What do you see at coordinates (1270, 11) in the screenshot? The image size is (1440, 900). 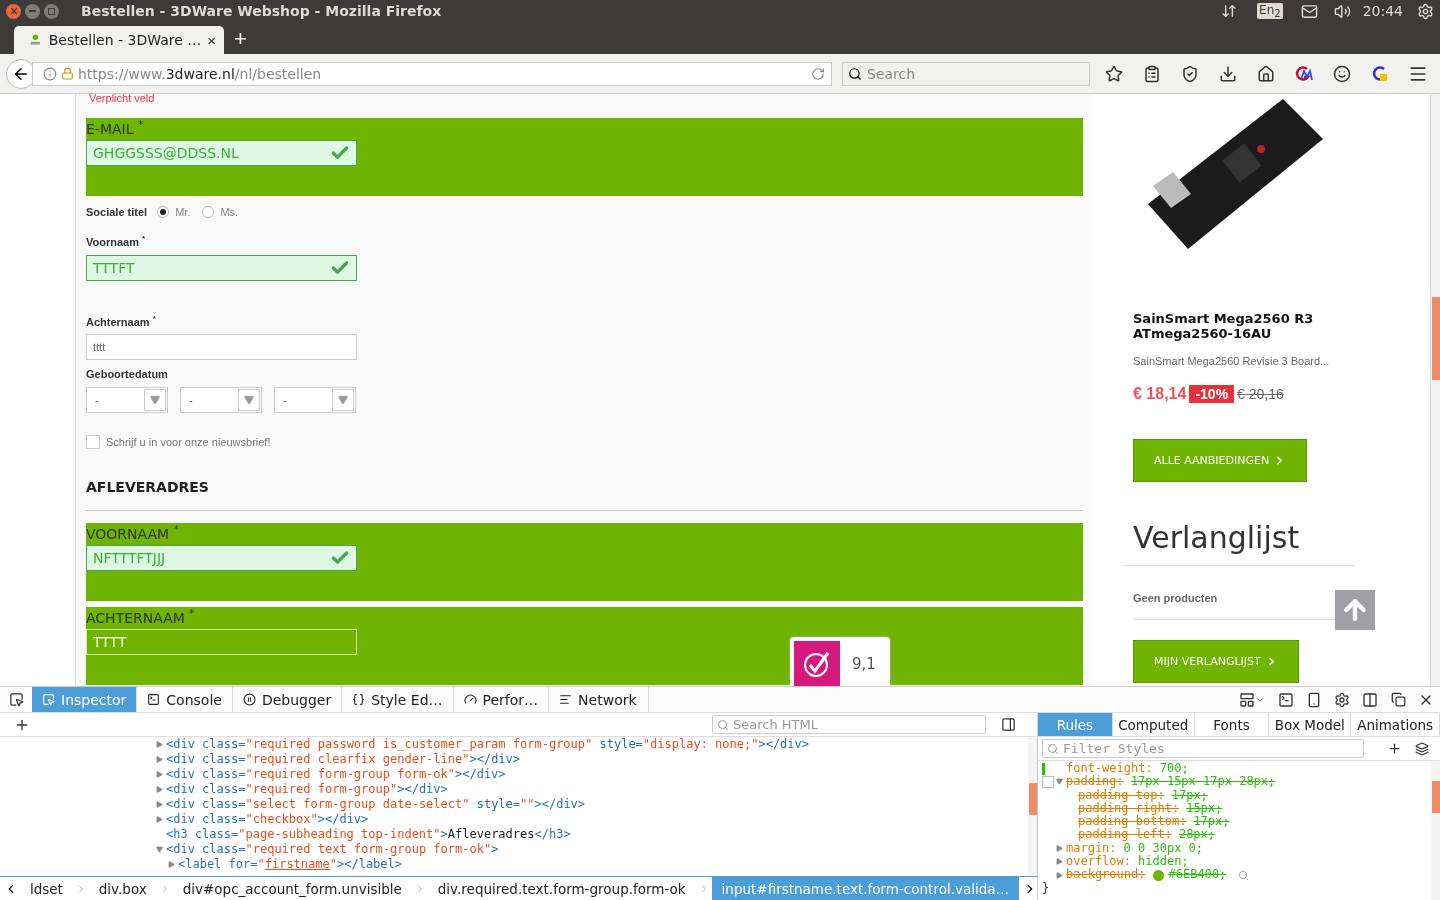 I see `keyboard-layout-indicator: En$_{2}$` at bounding box center [1270, 11].